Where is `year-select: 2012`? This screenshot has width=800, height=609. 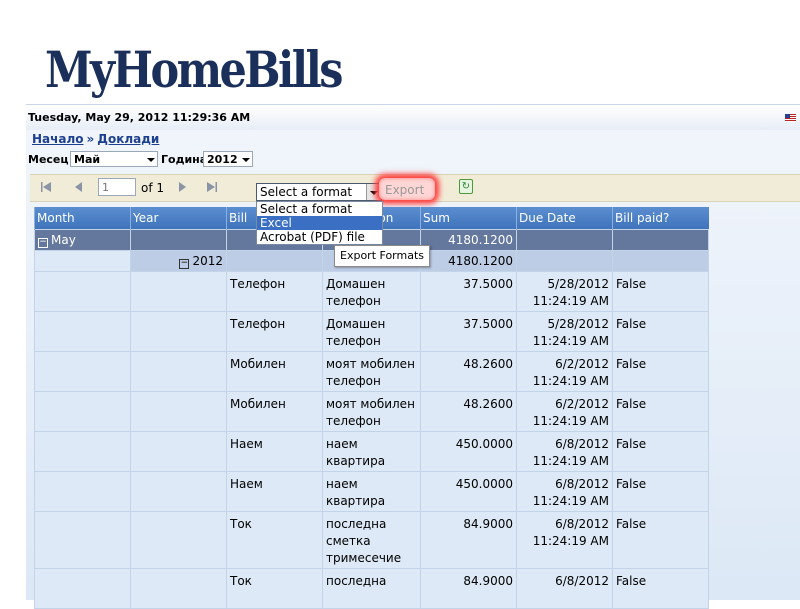 year-select: 2012 is located at coordinates (228, 159).